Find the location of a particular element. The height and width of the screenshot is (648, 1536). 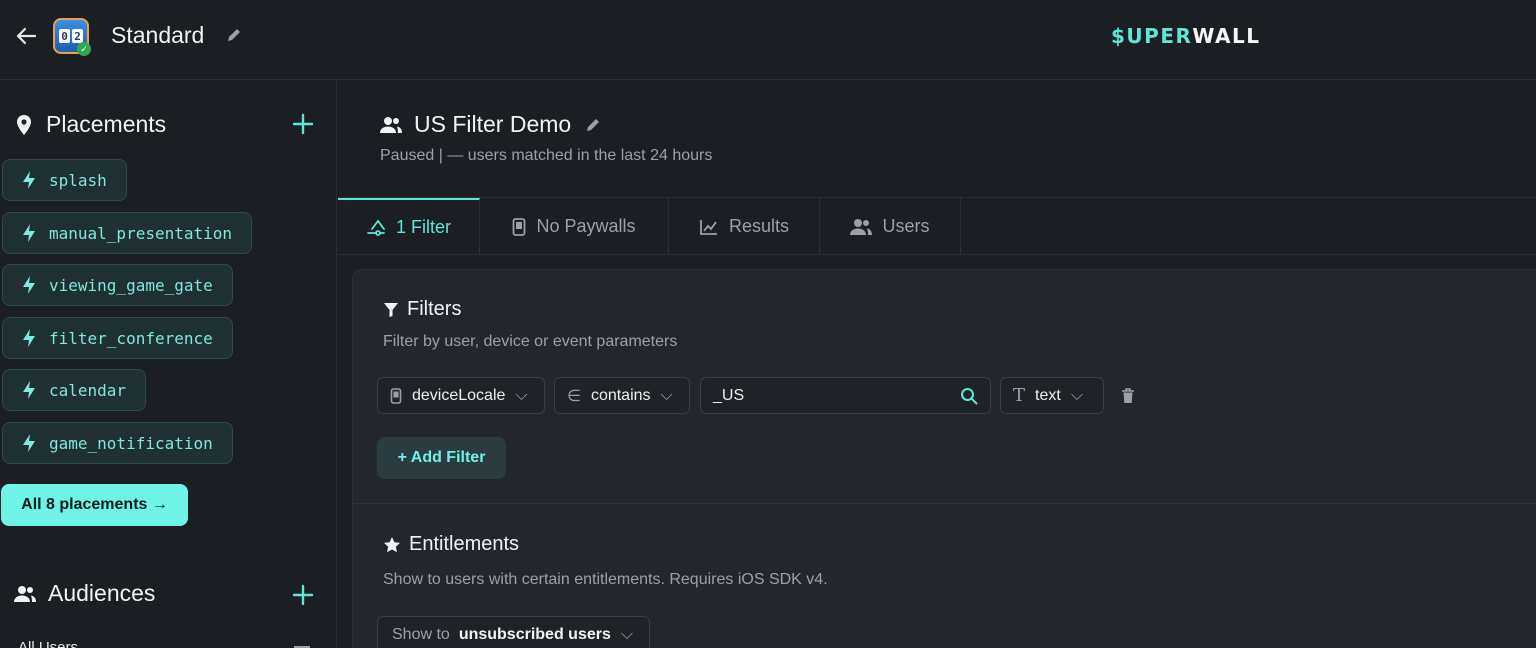

tab-bar: 1 Filter No Paywalls Results Users is located at coordinates (937, 226).